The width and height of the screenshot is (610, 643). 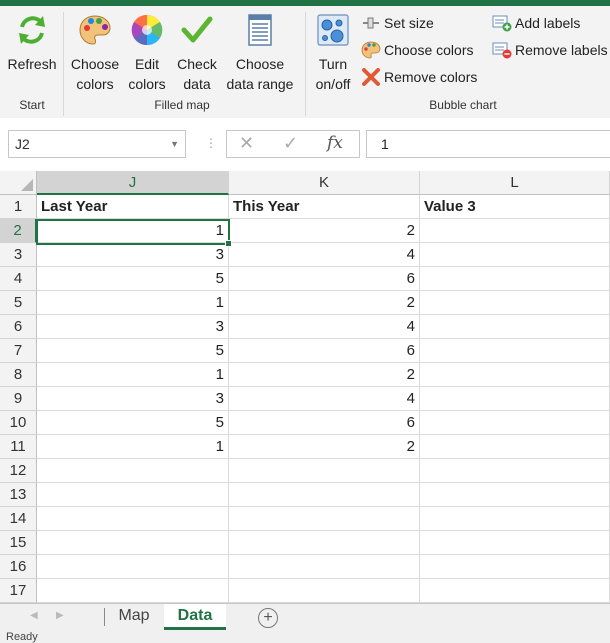 I want to click on cancel-icon: ✕, so click(x=246, y=143).